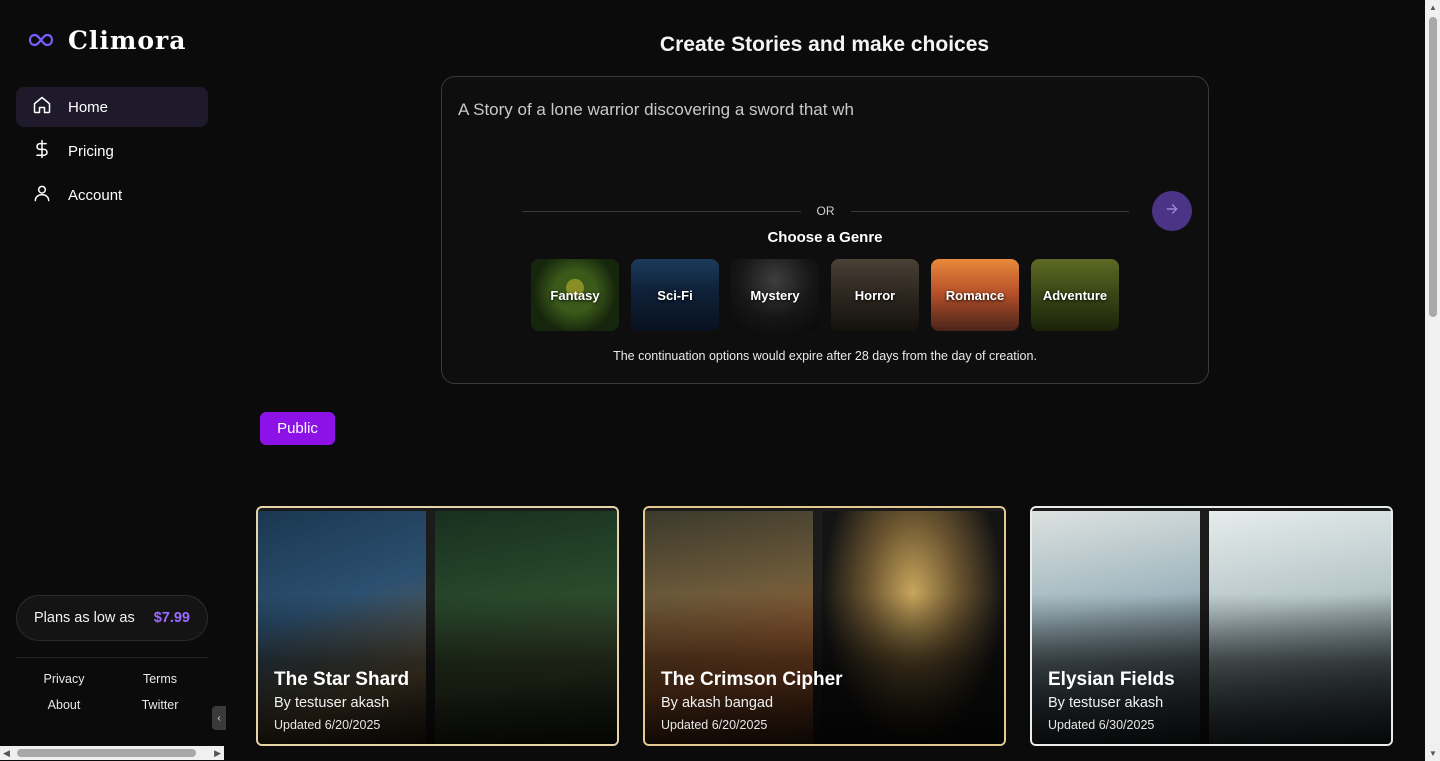  Describe the element at coordinates (50, 151) in the screenshot. I see `dollar-icon` at that location.